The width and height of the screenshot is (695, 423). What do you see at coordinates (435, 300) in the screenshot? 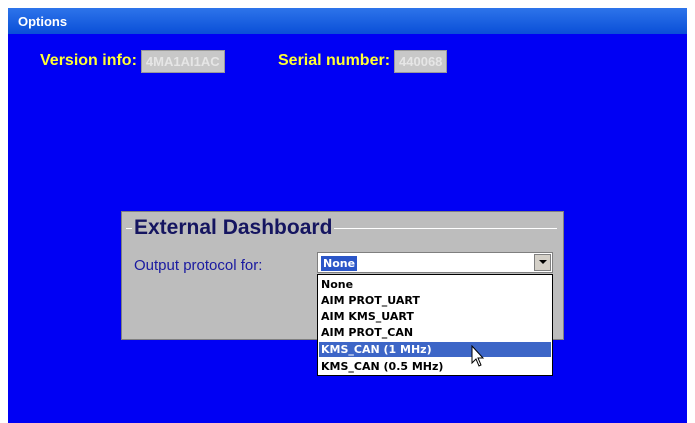
I see `dropdown-option-aim-prot-uart: AIM PROT_UART` at bounding box center [435, 300].